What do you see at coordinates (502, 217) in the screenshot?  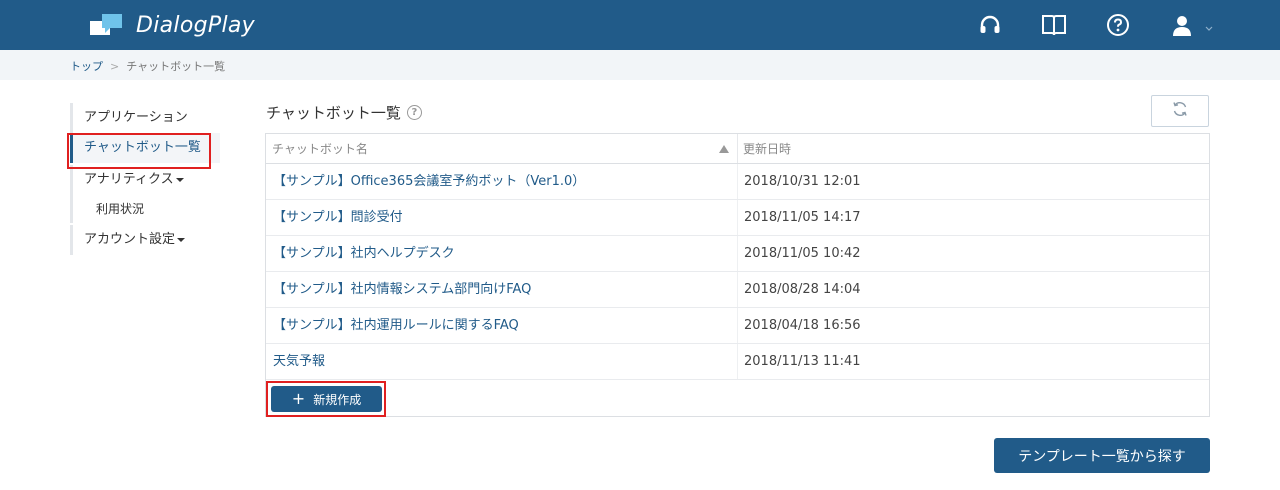 I see `chatbot-name-link: 【サンプル】問診受付` at bounding box center [502, 217].